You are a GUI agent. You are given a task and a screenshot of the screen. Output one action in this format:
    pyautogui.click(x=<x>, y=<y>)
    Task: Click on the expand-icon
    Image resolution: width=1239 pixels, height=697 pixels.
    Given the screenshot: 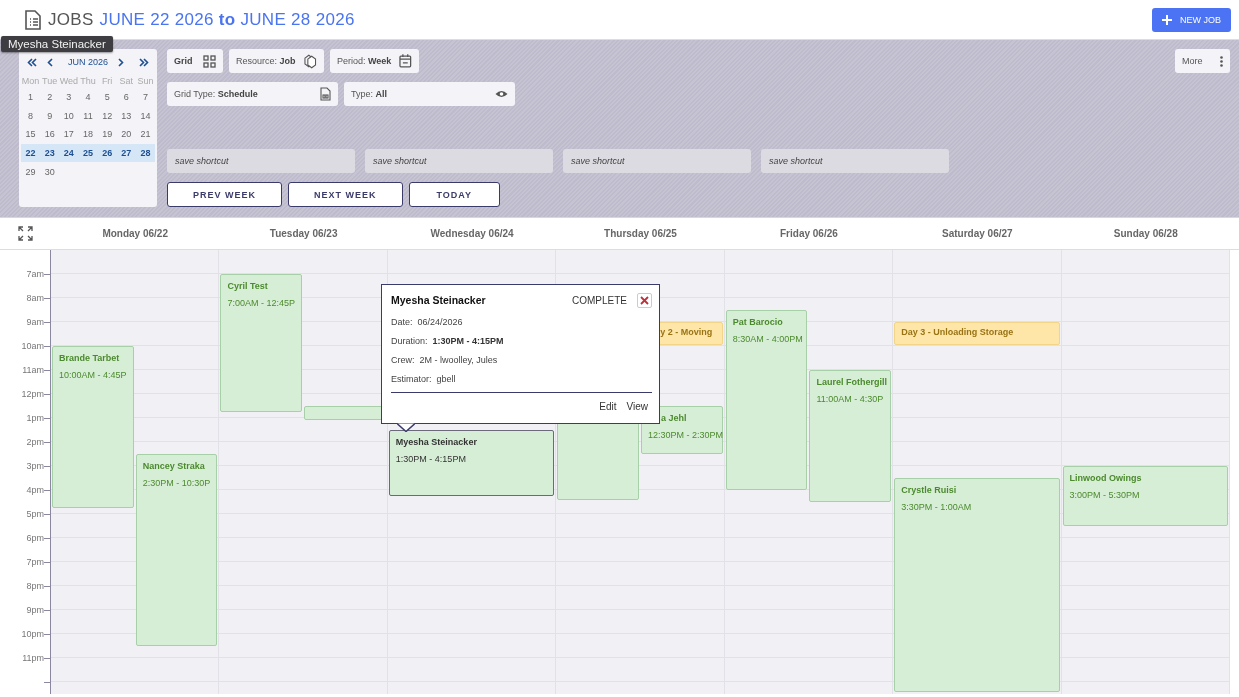 What is the action you would take?
    pyautogui.click(x=25, y=233)
    